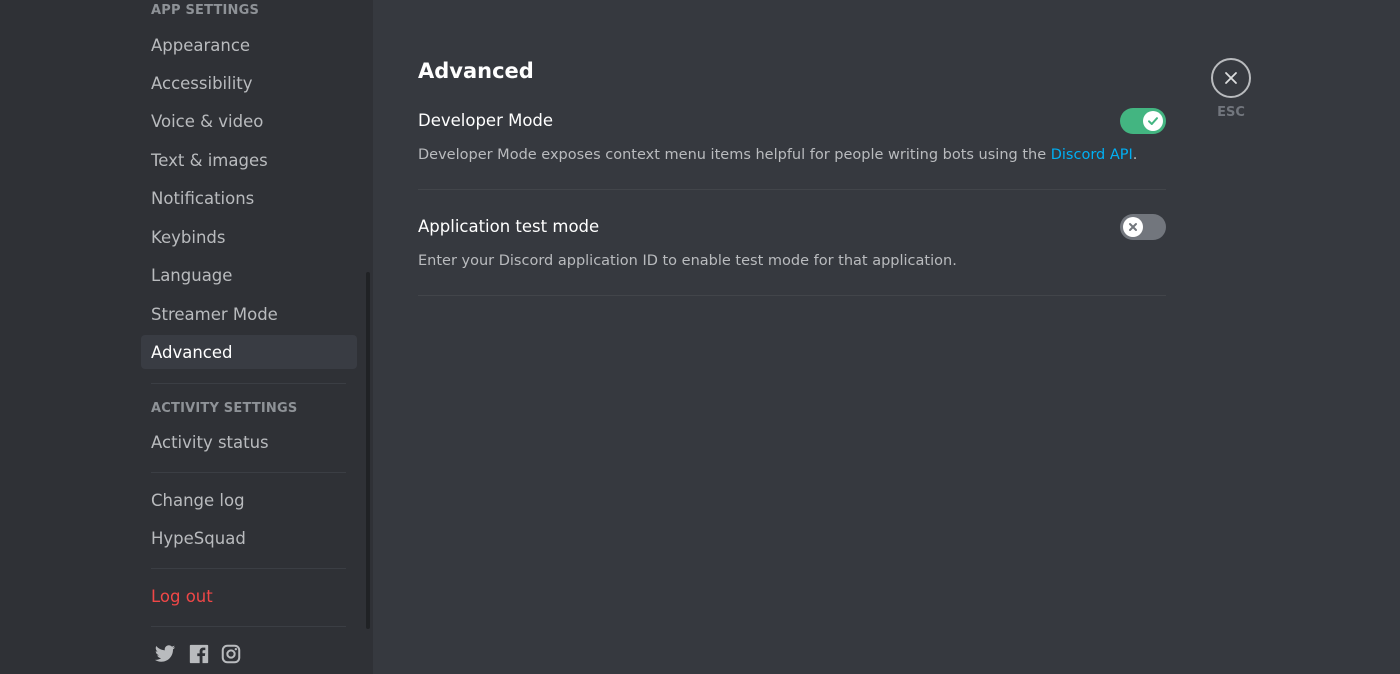  Describe the element at coordinates (249, 352) in the screenshot. I see `sidebar-item-advanced: Advanced` at that location.